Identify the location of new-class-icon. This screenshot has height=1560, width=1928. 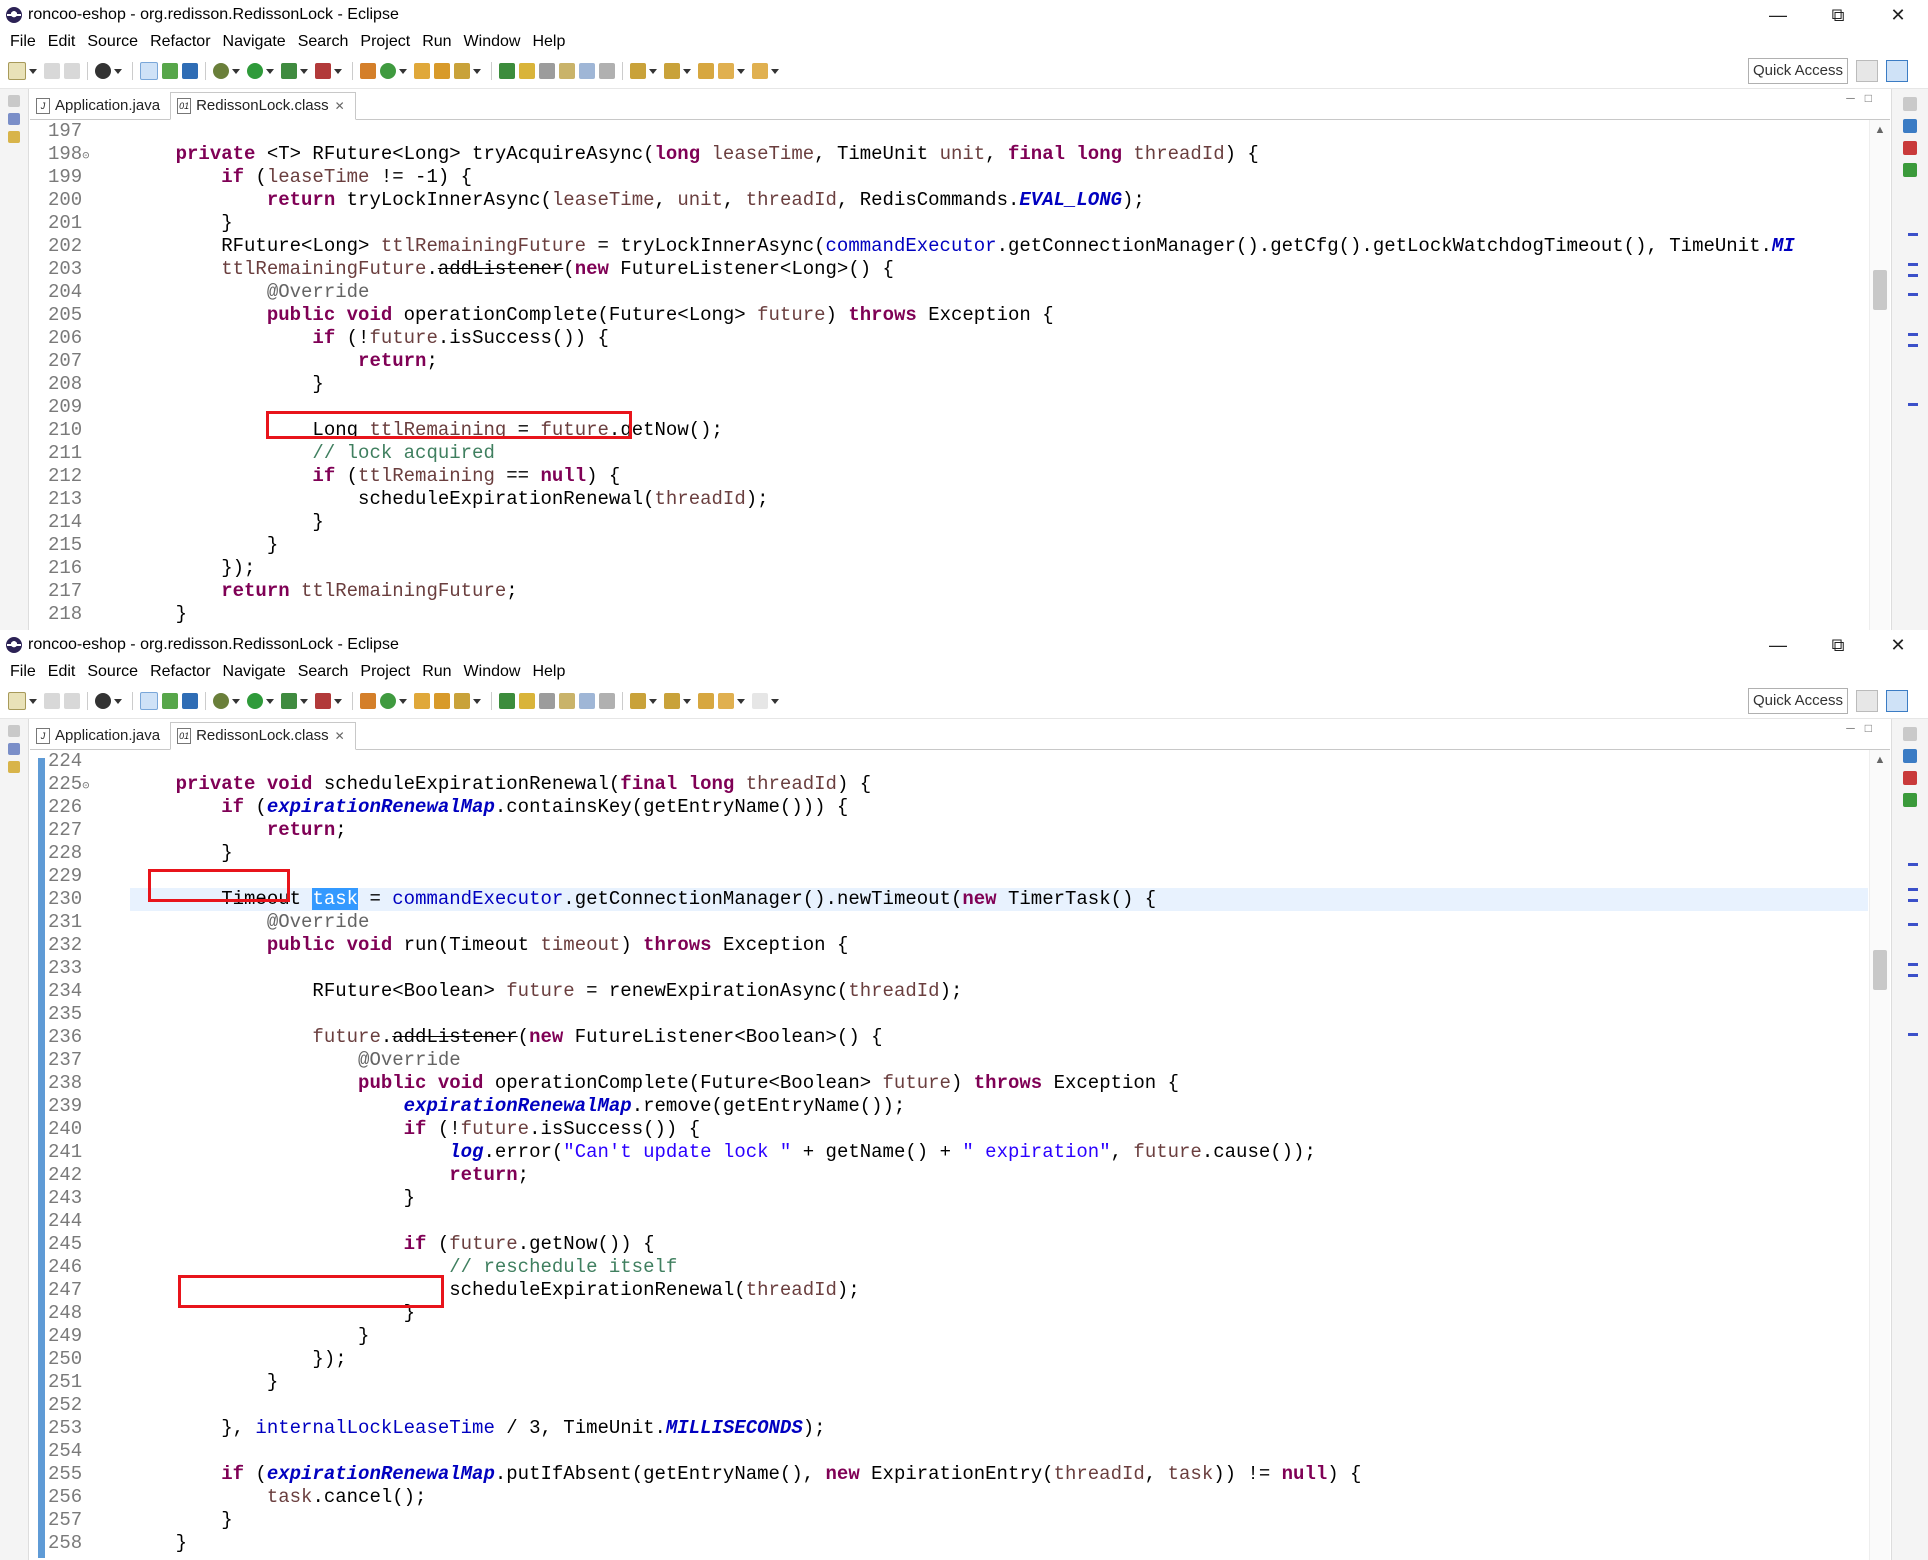
(388, 701).